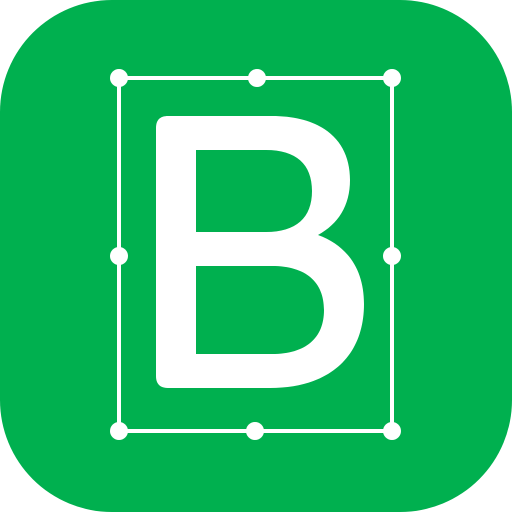 The height and width of the screenshot is (512, 512). Describe the element at coordinates (257, 78) in the screenshot. I see `handle-top-middle` at that location.